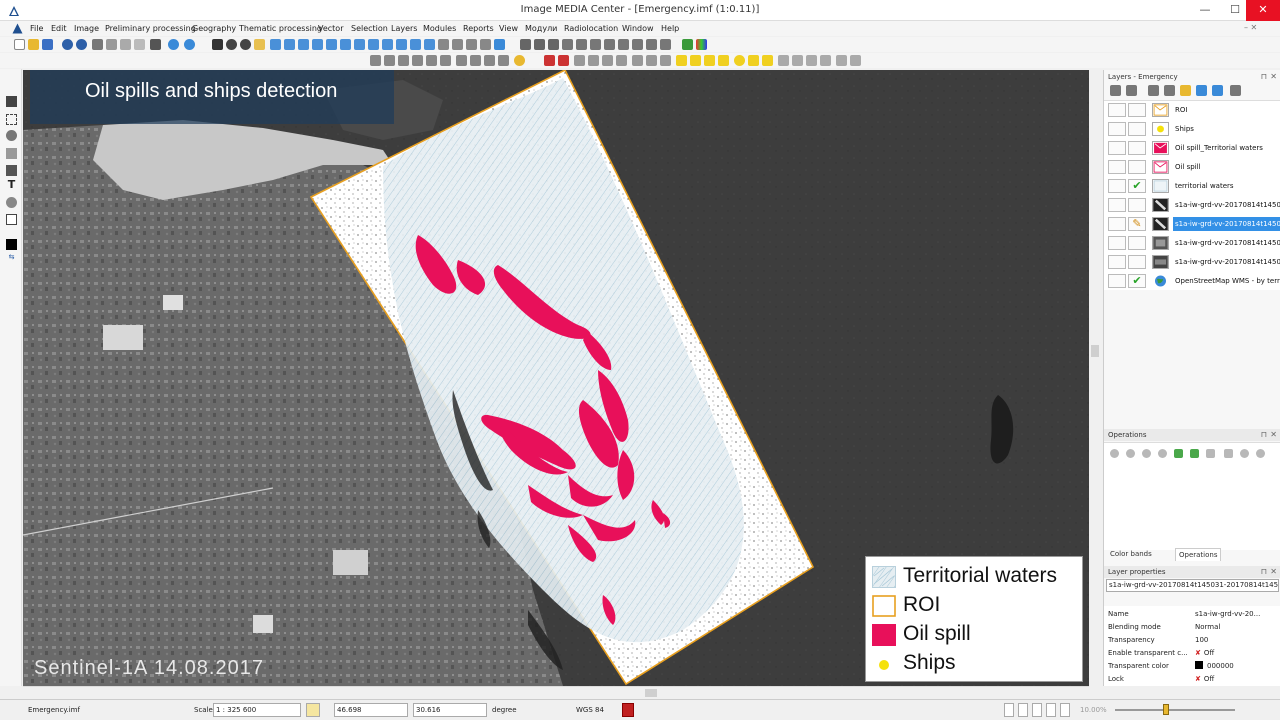 Image resolution: width=1280 pixels, height=720 pixels. What do you see at coordinates (67, 44) in the screenshot?
I see `undo-icon` at bounding box center [67, 44].